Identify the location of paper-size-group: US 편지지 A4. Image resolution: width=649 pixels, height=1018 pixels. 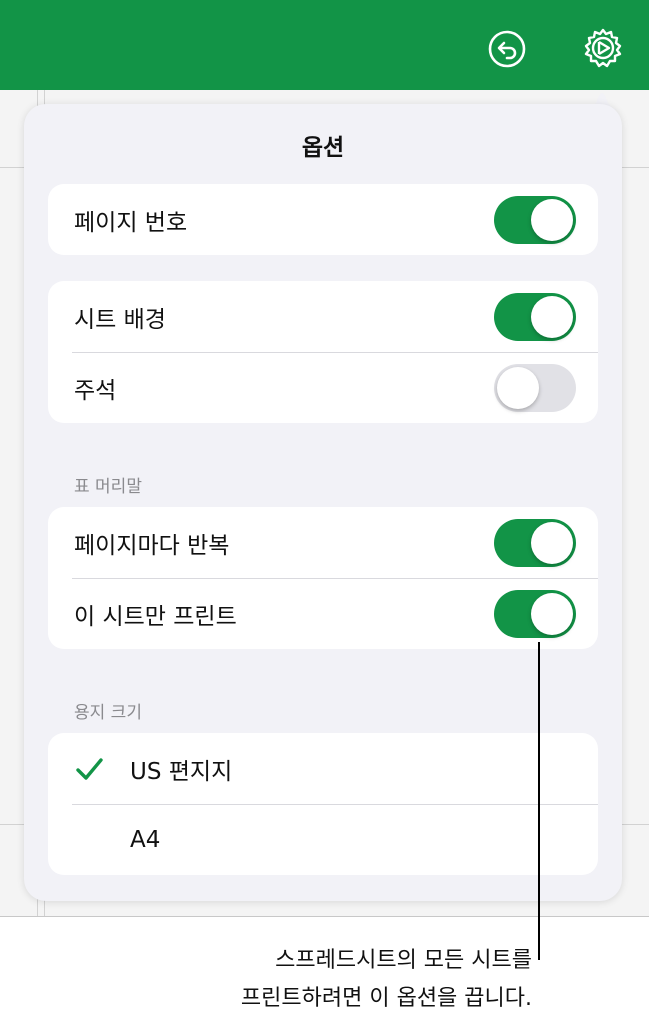
(323, 804).